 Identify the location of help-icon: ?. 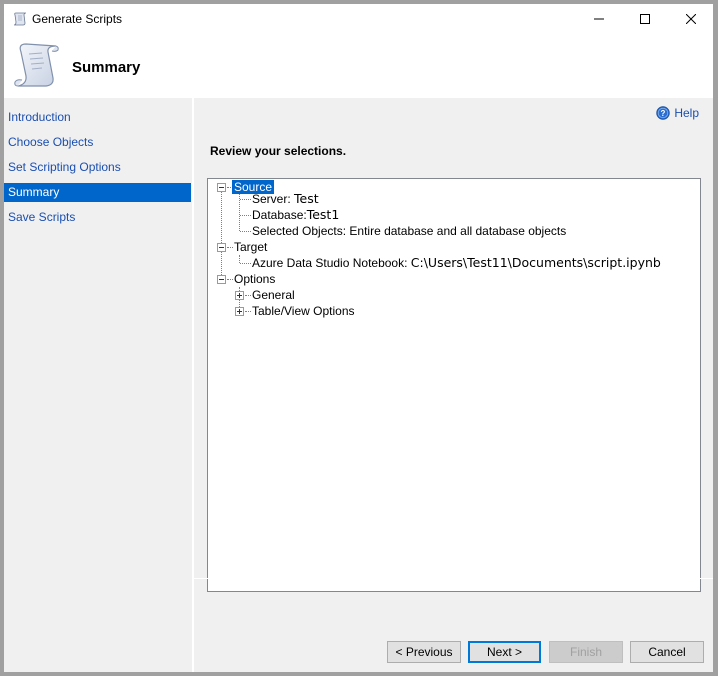
(663, 113).